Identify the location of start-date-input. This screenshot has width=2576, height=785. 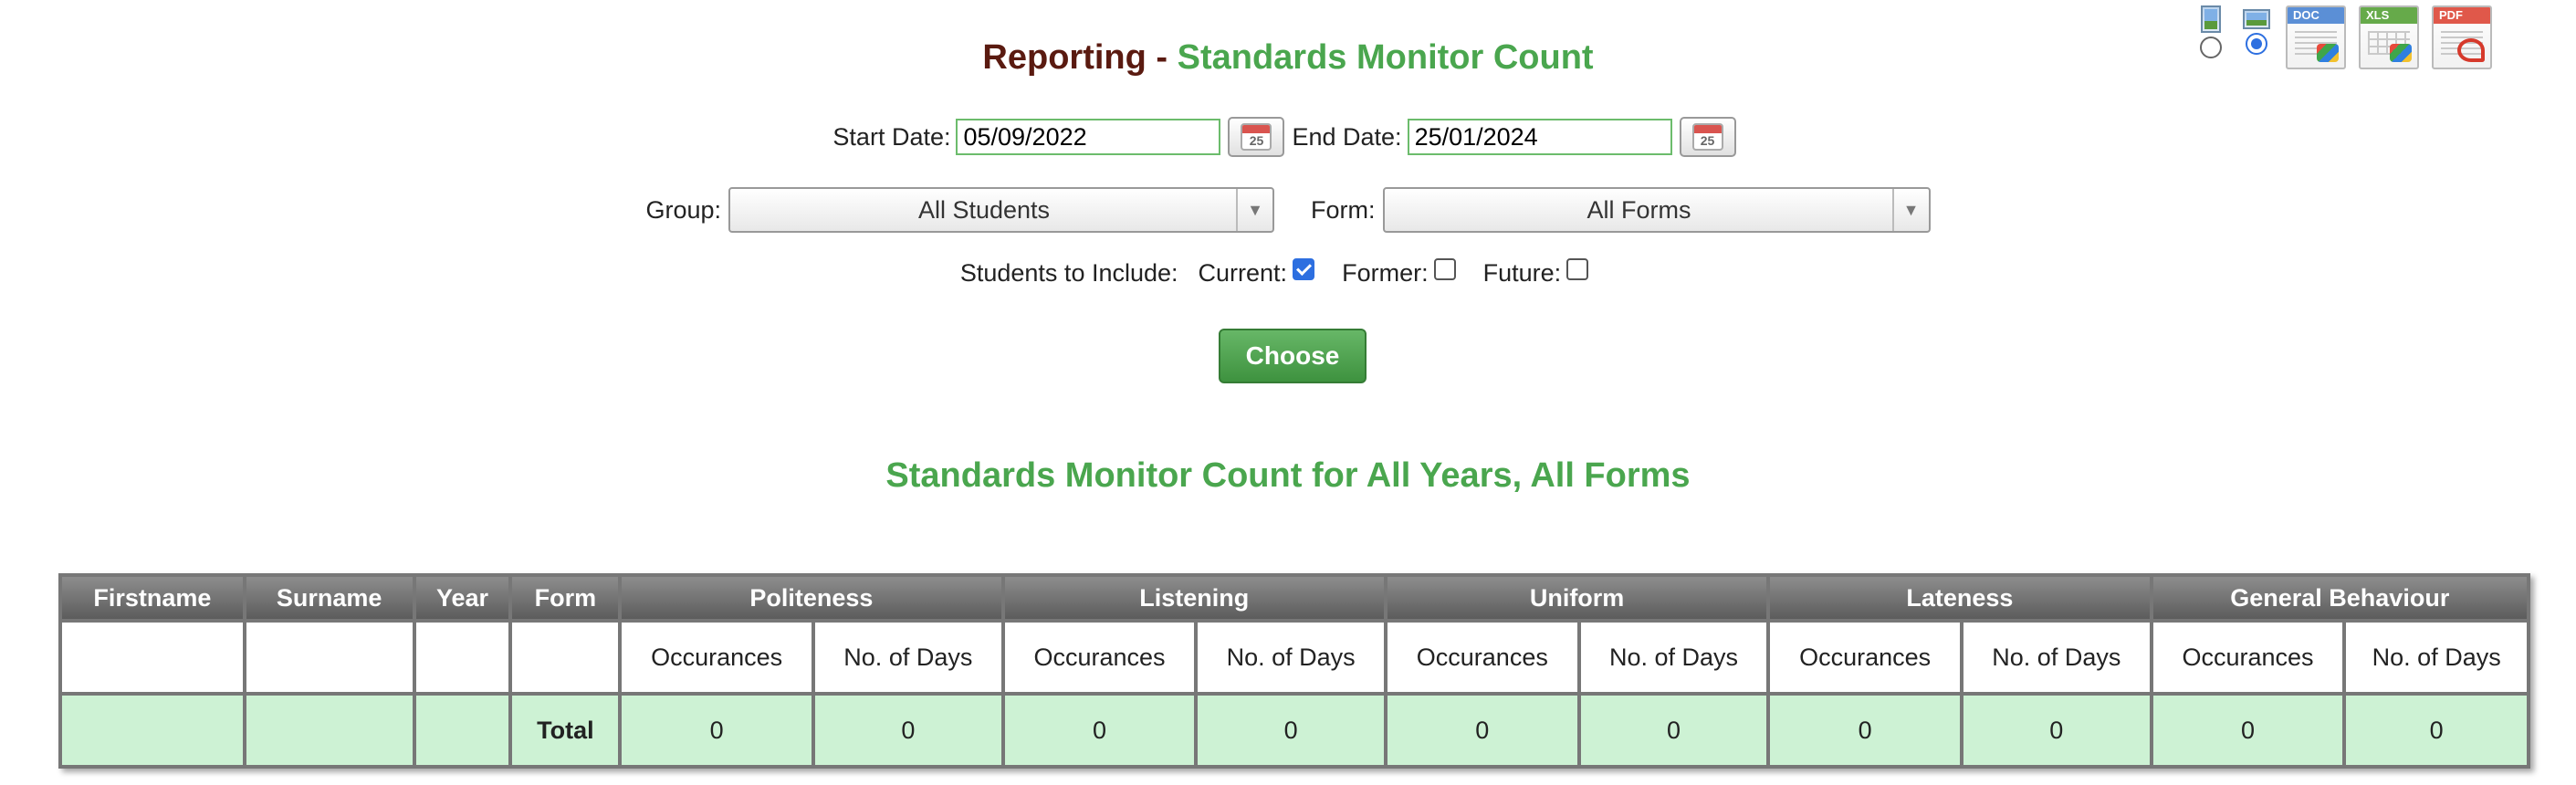
(1089, 137).